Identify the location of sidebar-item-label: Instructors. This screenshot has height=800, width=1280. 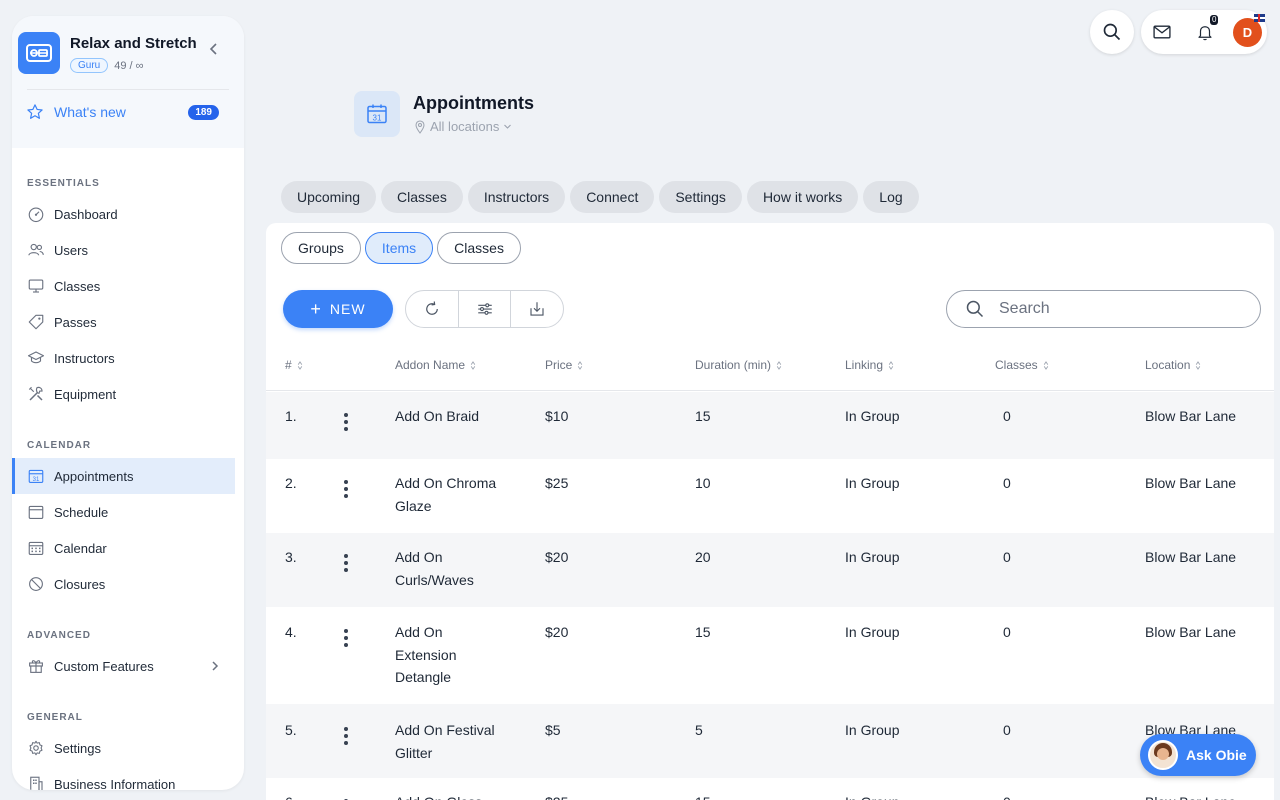
(84, 358).